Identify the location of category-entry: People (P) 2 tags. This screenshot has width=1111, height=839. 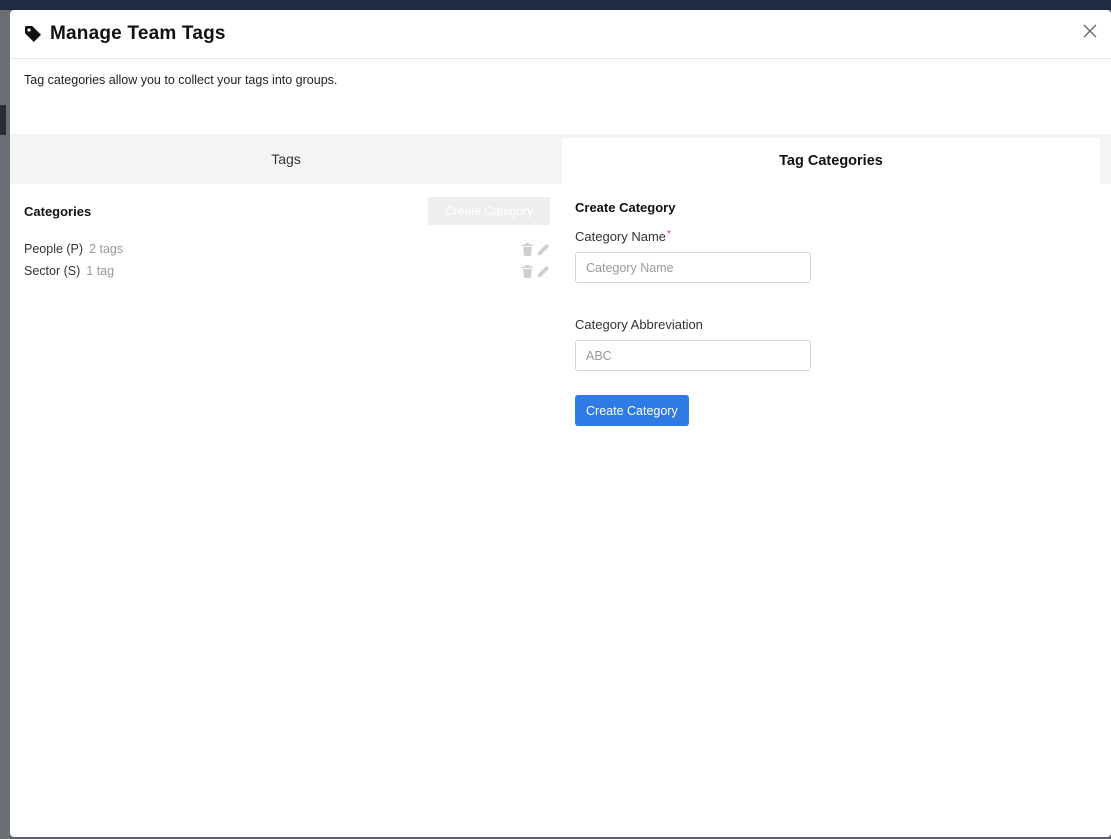
(73, 249).